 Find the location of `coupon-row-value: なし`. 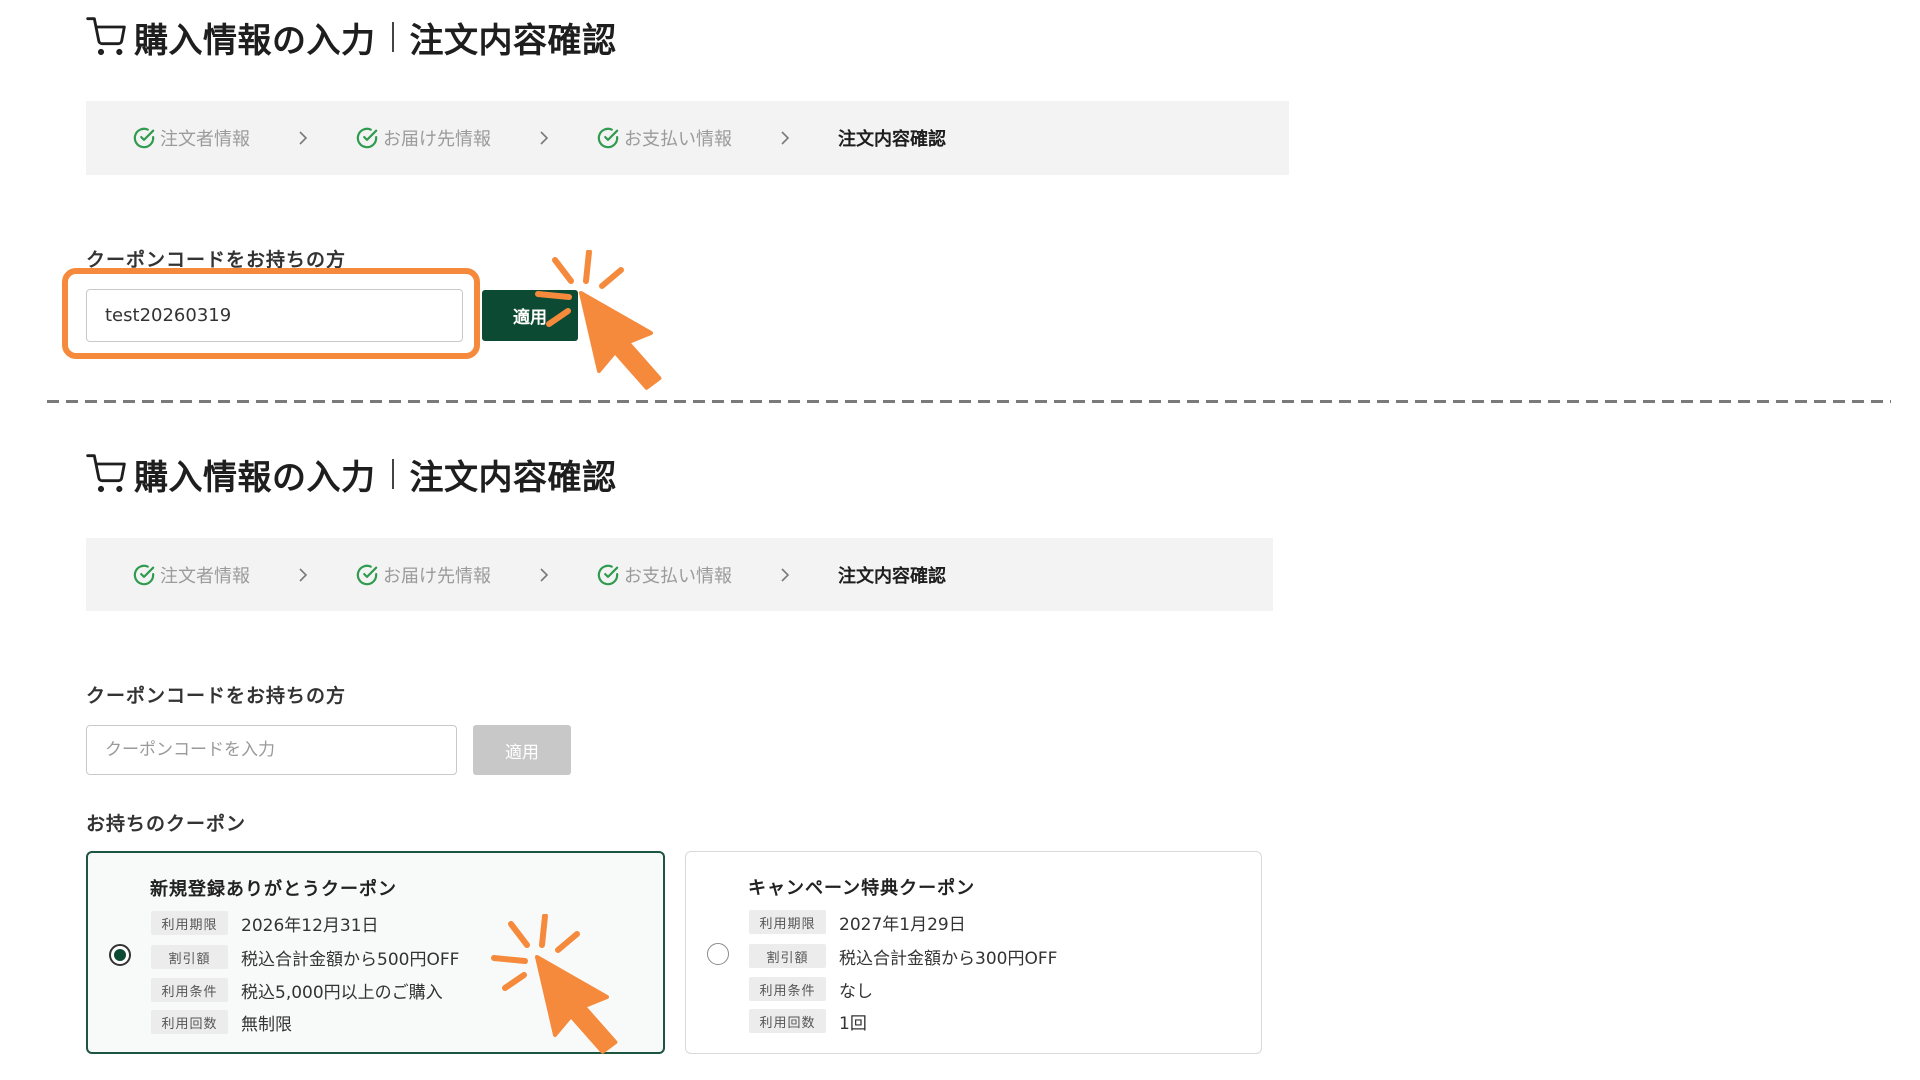

coupon-row-value: なし is located at coordinates (856, 991).